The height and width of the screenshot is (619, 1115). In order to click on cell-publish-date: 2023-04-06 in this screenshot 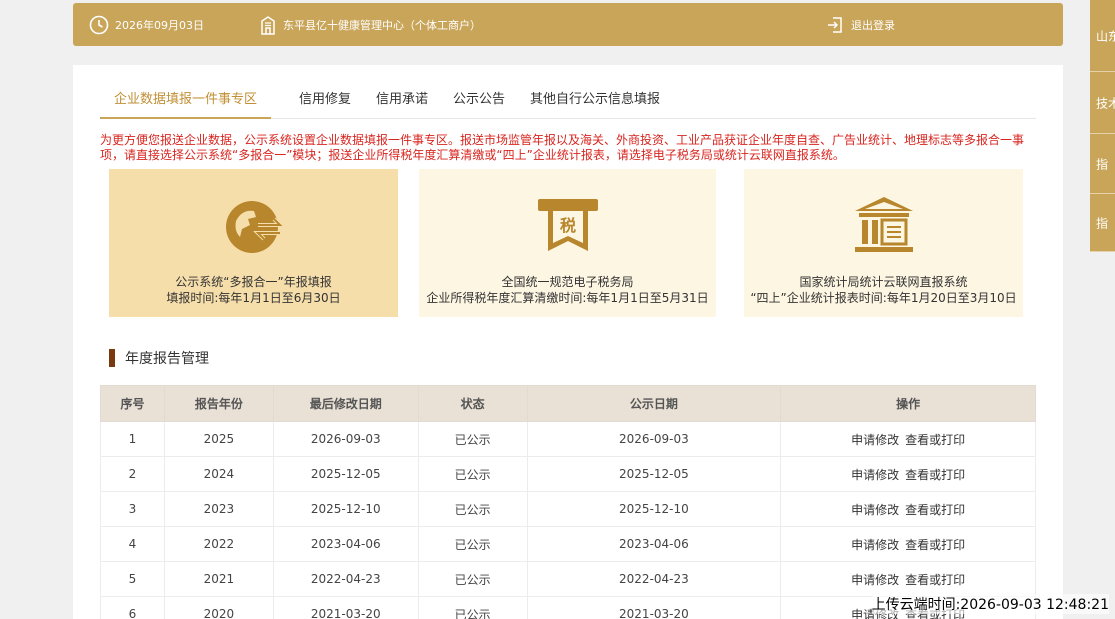, I will do `click(654, 544)`.